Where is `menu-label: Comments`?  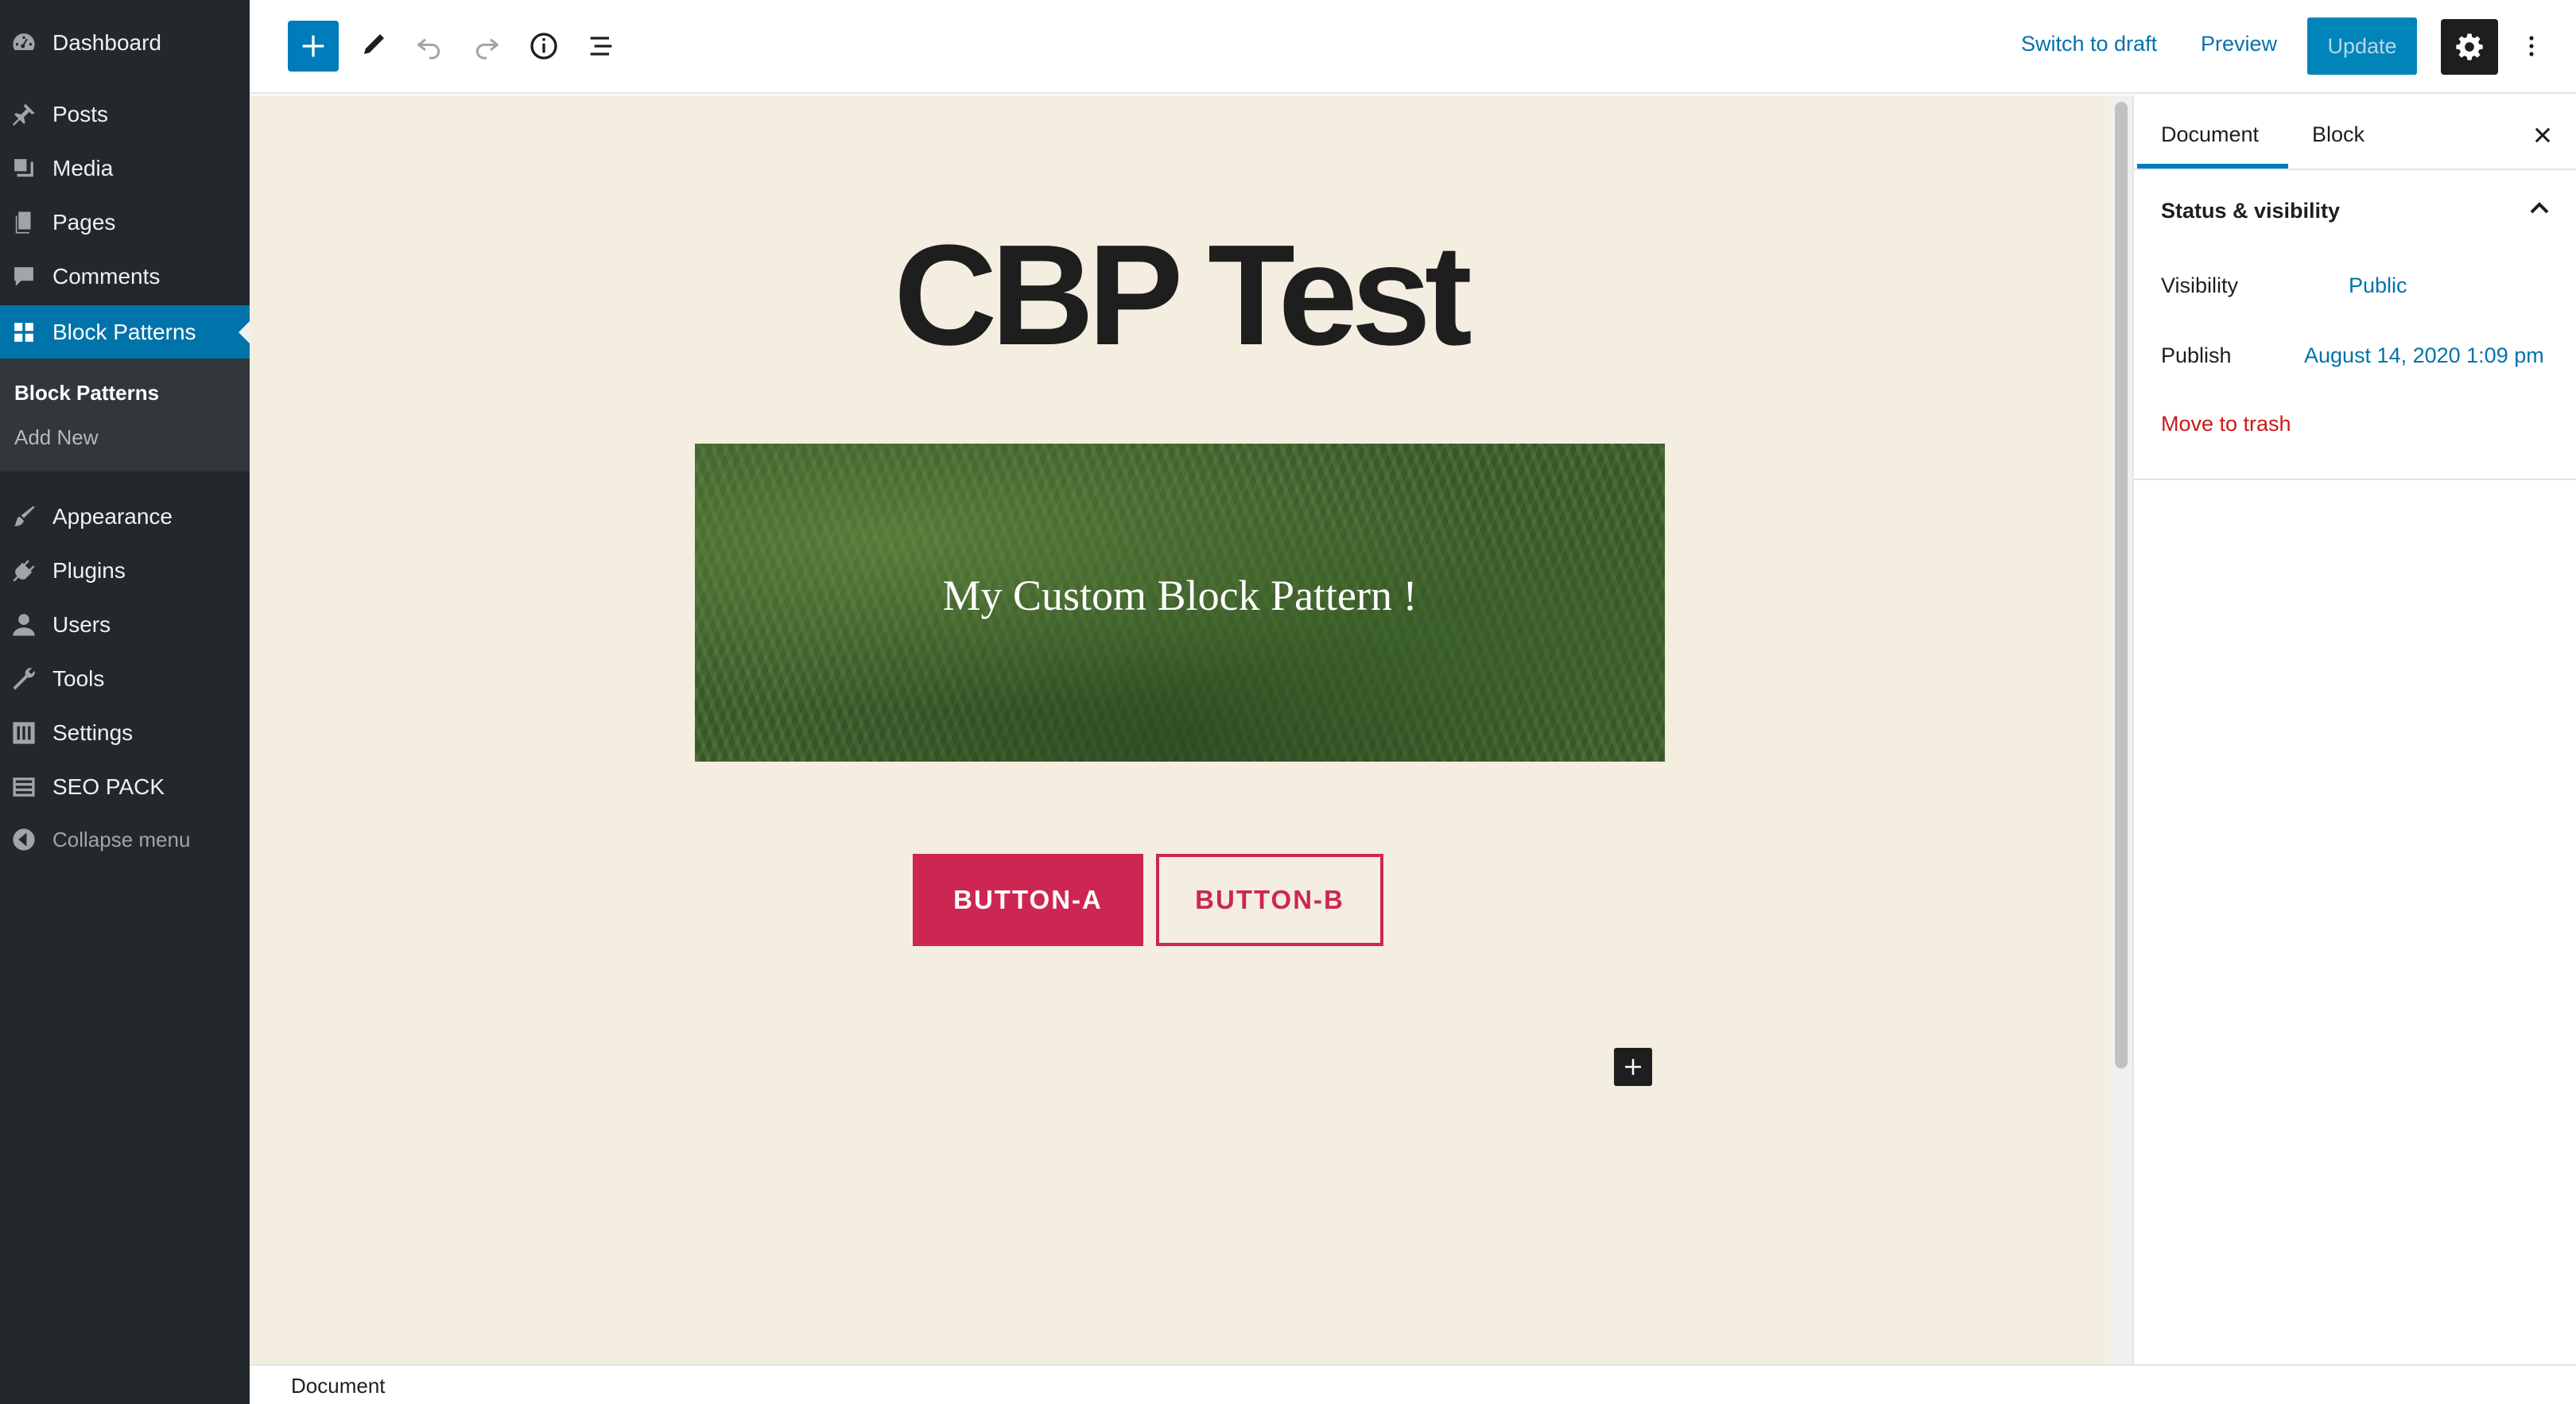
menu-label: Comments is located at coordinates (106, 276).